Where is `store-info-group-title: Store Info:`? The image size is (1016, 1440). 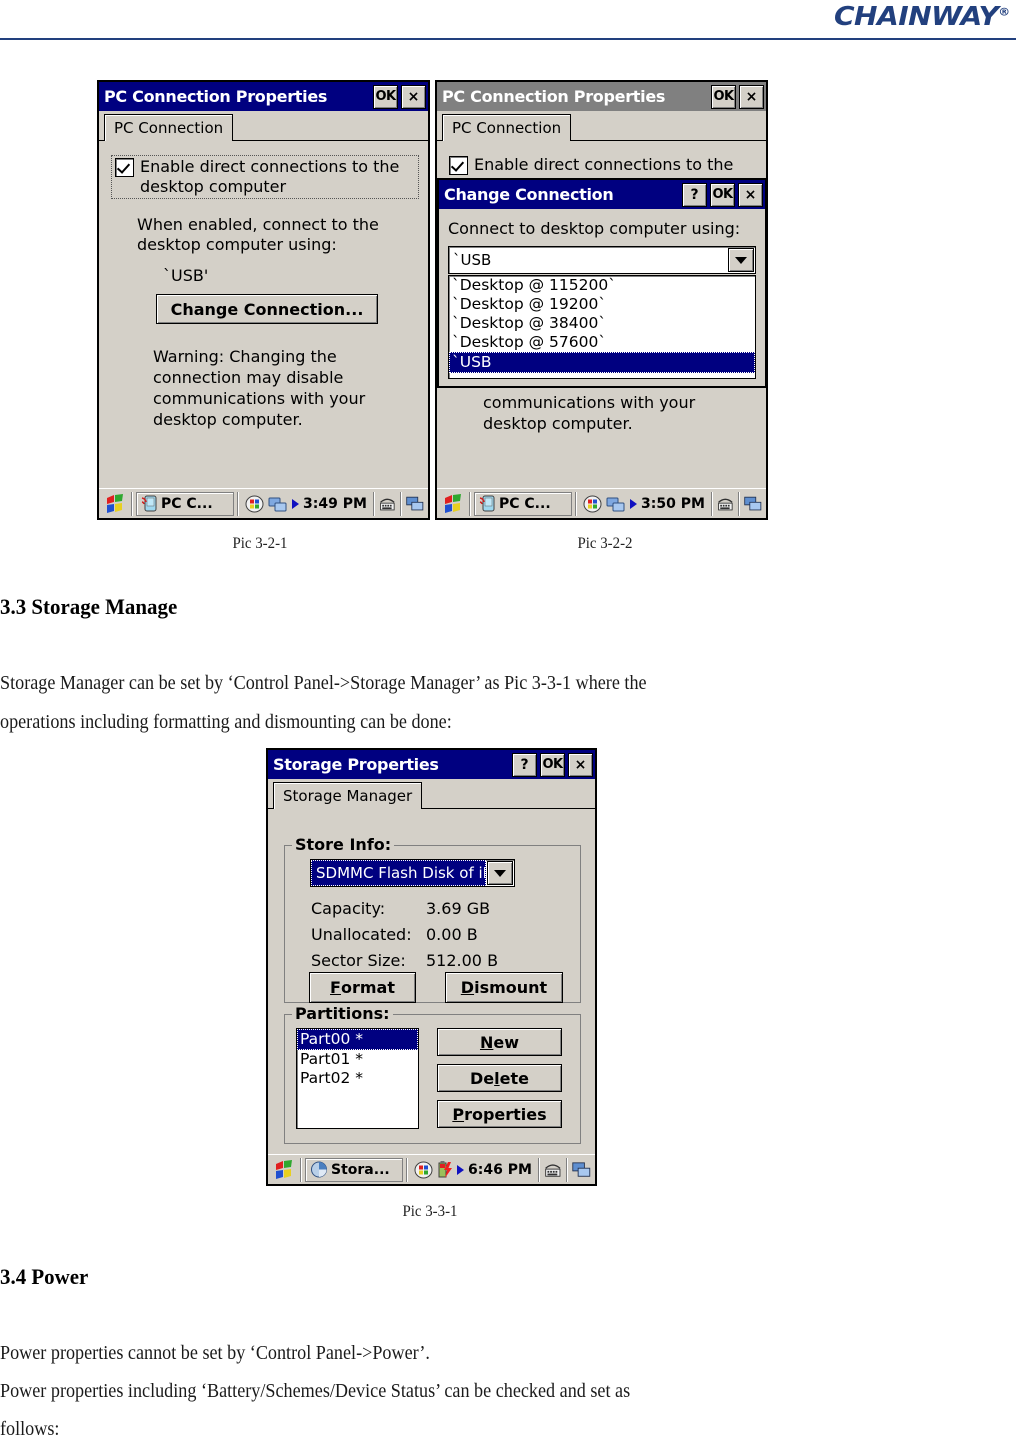 store-info-group-title: Store Info: is located at coordinates (343, 844).